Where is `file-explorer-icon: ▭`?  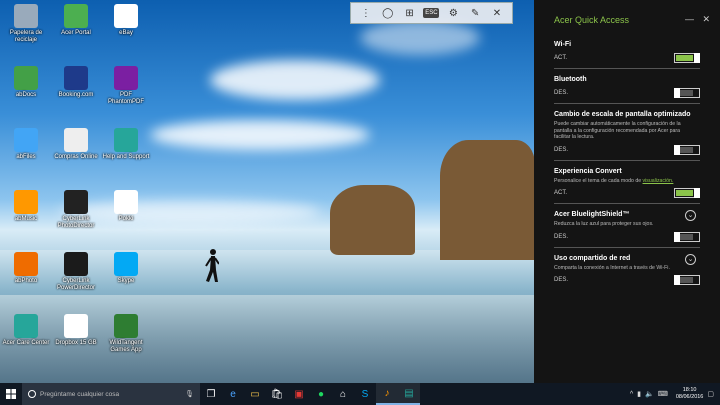
file-explorer-icon: ▭ is located at coordinates (255, 394).